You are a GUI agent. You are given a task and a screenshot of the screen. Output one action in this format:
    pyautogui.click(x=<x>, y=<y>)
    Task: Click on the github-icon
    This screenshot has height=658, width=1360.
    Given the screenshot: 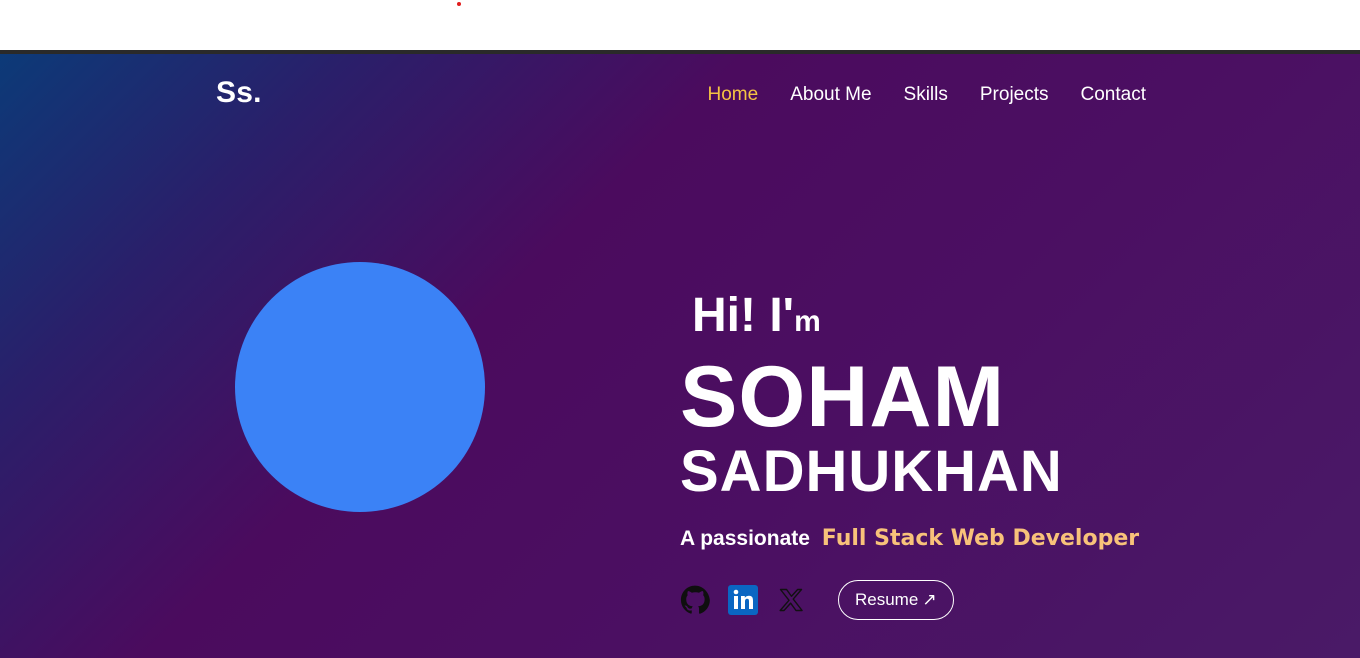 What is the action you would take?
    pyautogui.click(x=695, y=599)
    